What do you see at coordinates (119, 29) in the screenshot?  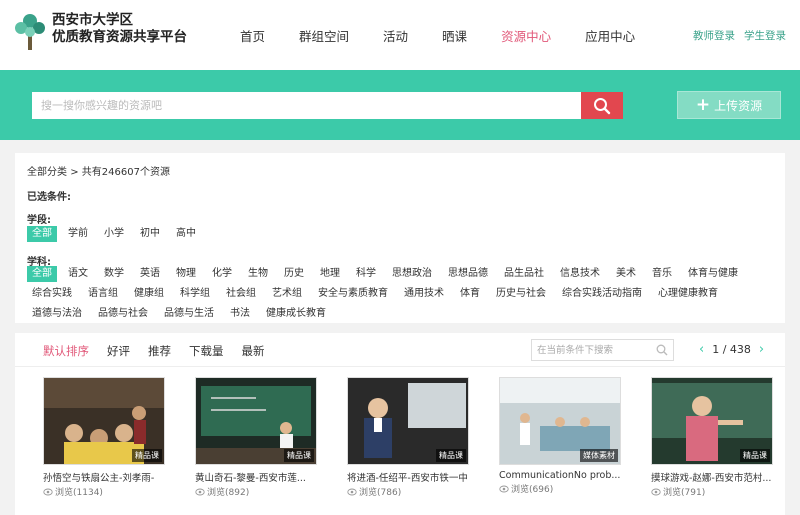 I see `site-name: 西安市大学区 优质教育资源共享平台` at bounding box center [119, 29].